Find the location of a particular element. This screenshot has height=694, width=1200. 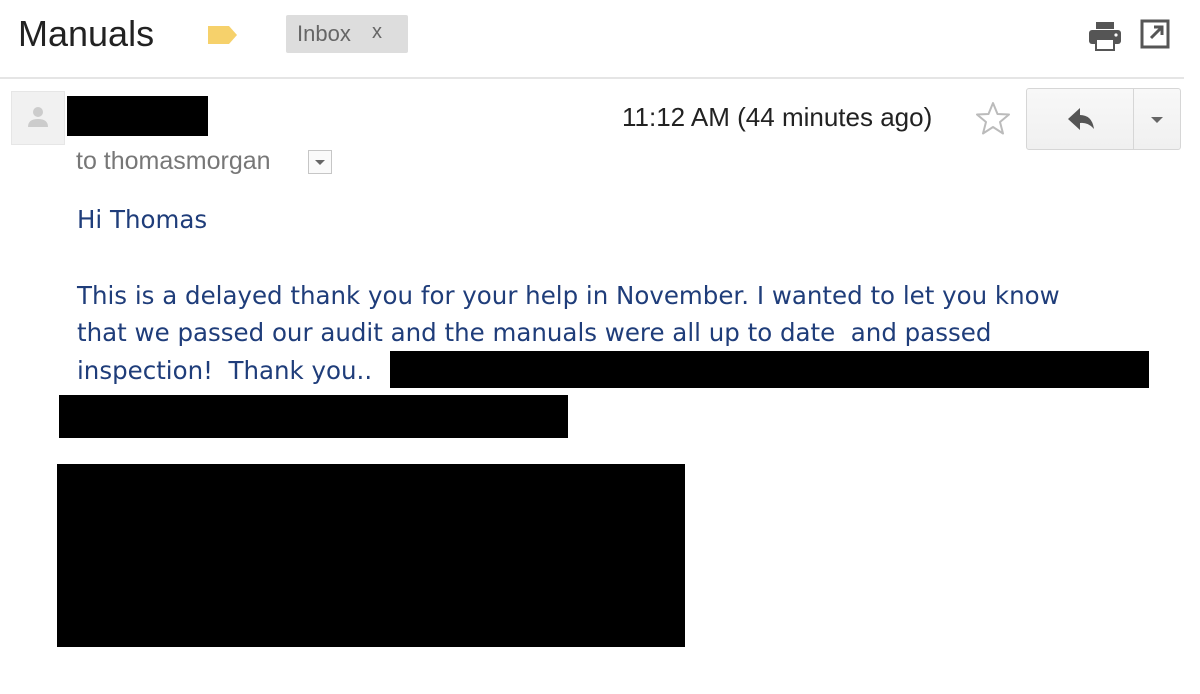

person-icon is located at coordinates (38, 117).